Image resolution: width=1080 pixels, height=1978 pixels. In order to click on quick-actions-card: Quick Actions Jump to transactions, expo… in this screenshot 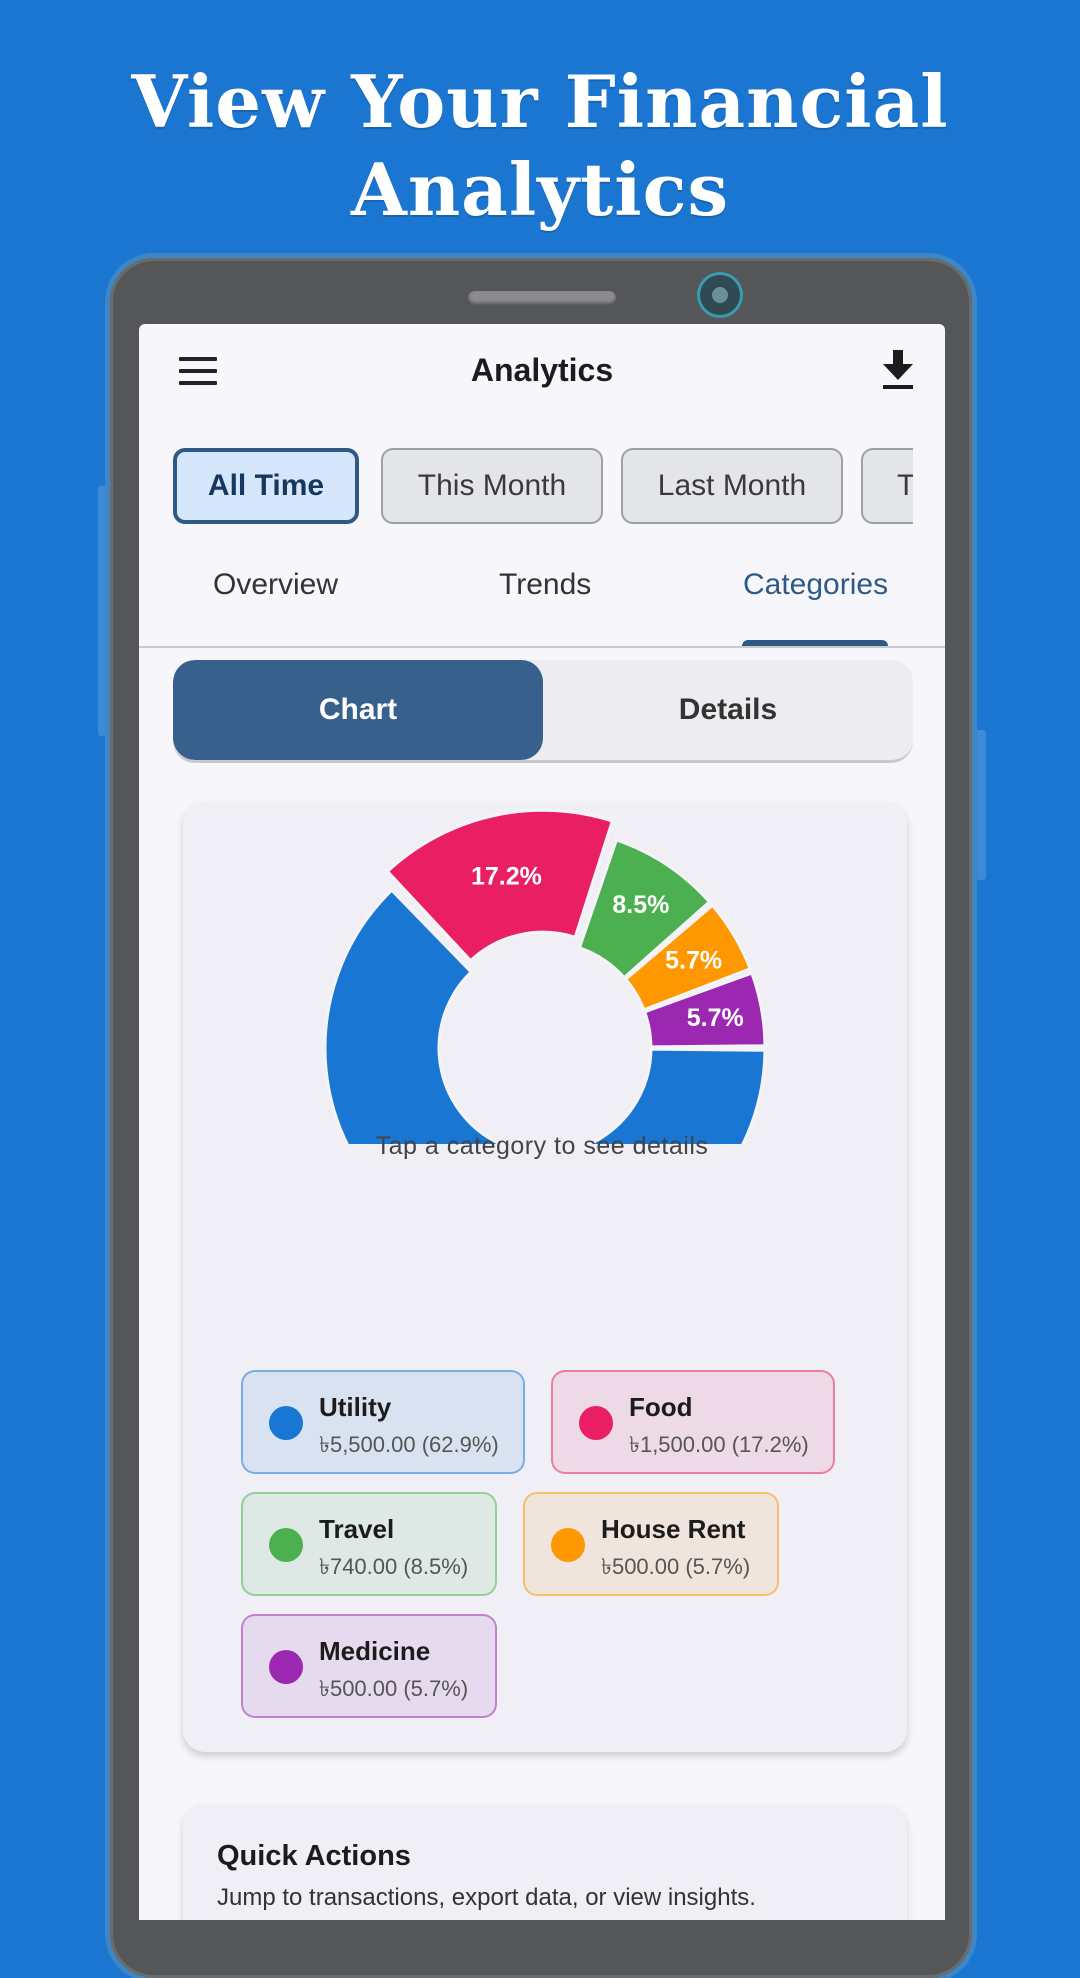, I will do `click(545, 1862)`.